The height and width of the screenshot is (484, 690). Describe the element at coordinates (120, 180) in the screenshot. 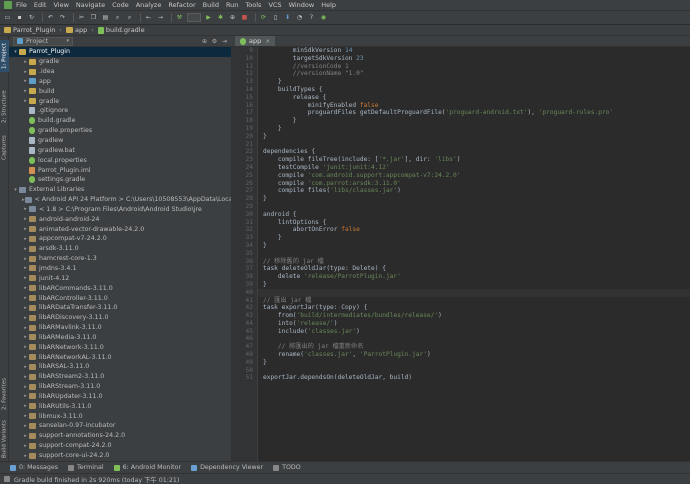

I see `tree-item: settings.gradle` at that location.